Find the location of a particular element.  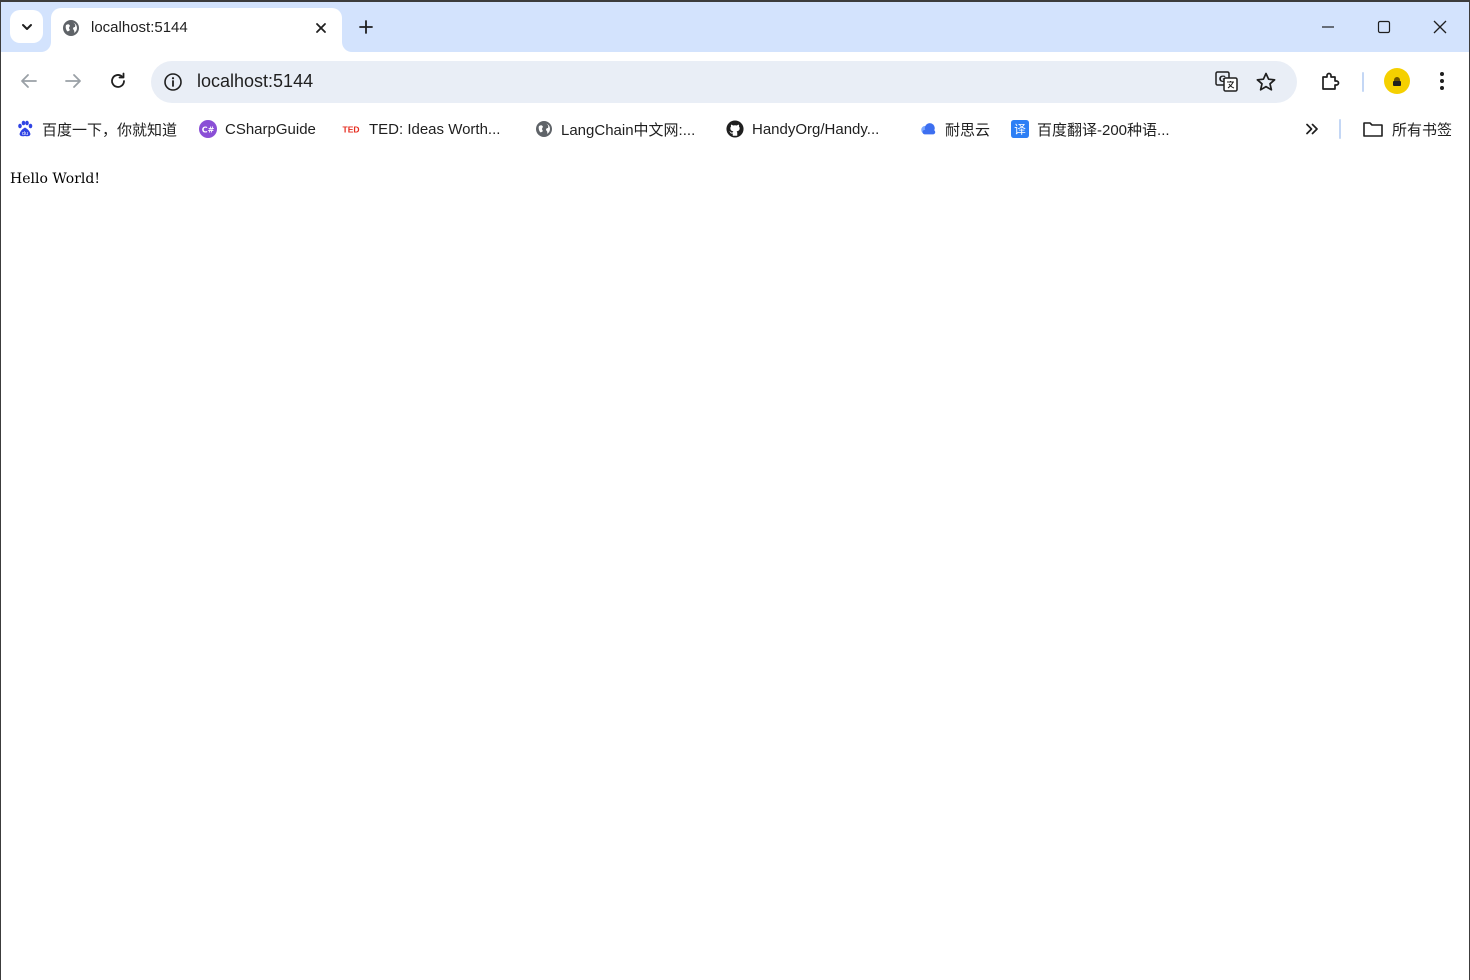

svg-text: C# is located at coordinates (208, 130).